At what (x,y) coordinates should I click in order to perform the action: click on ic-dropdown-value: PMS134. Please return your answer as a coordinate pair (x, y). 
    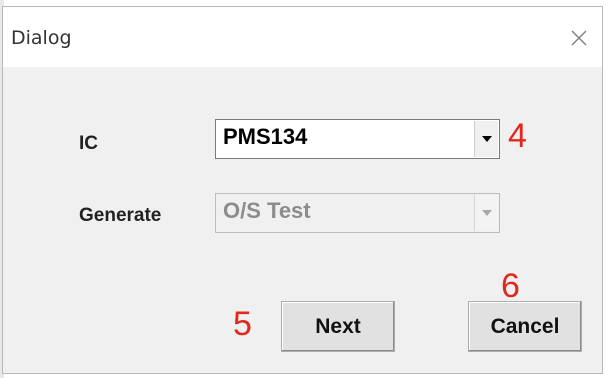
    Looking at the image, I should click on (265, 136).